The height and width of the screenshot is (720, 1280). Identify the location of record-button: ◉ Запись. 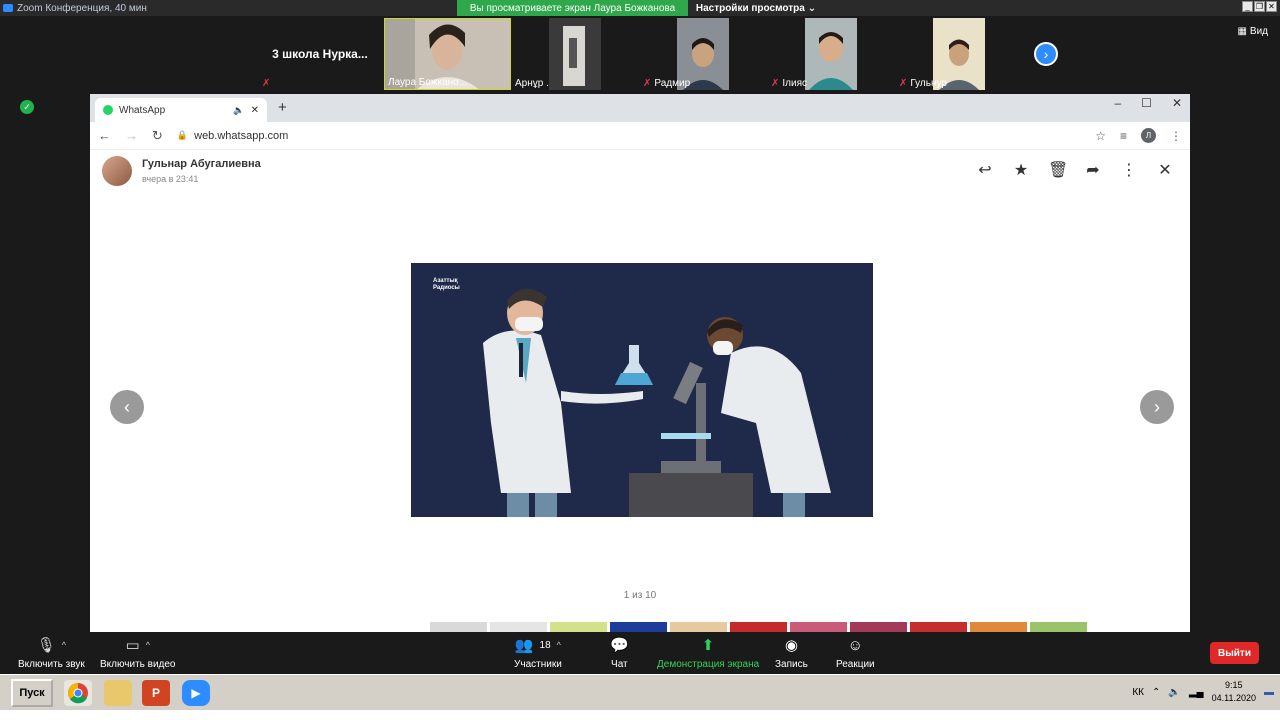
(791, 653).